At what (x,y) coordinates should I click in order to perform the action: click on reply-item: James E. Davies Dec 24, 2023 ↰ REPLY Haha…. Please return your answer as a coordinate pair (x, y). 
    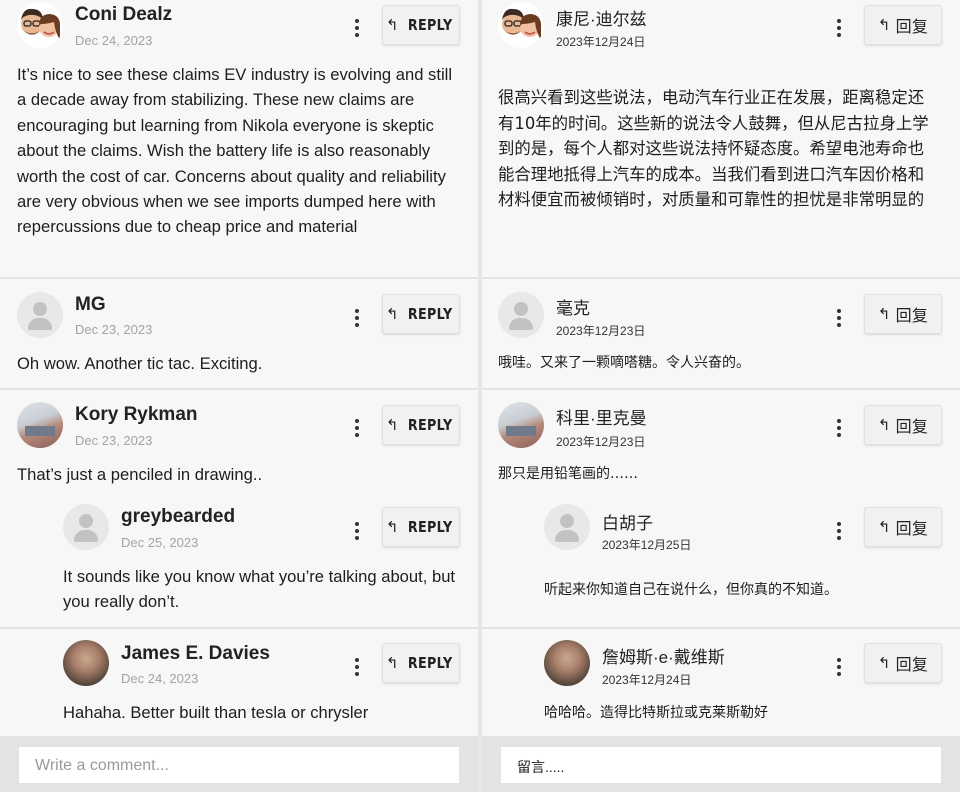
    Looking at the image, I should click on (239, 683).